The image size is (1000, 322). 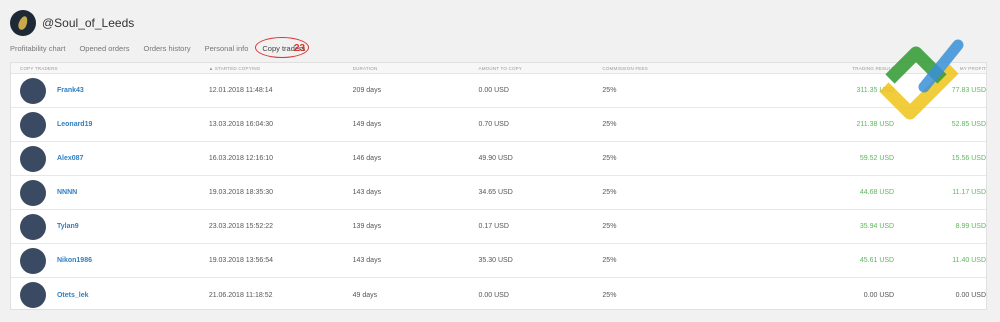 I want to click on col-header-fees: COMMISSION FEES, so click(x=702, y=68).